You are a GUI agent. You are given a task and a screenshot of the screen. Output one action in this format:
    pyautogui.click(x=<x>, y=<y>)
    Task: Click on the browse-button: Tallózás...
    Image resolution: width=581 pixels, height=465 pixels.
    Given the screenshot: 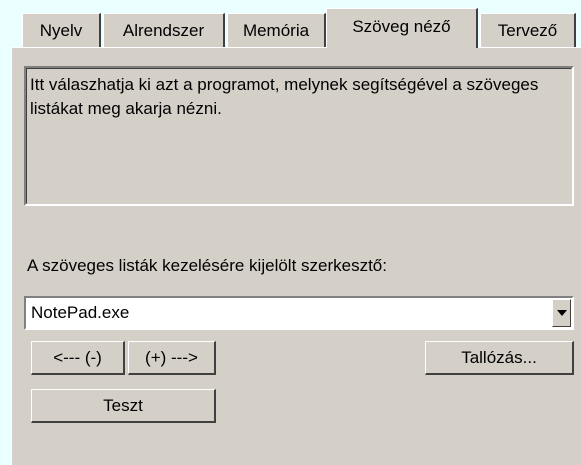 What is the action you would take?
    pyautogui.click(x=499, y=358)
    